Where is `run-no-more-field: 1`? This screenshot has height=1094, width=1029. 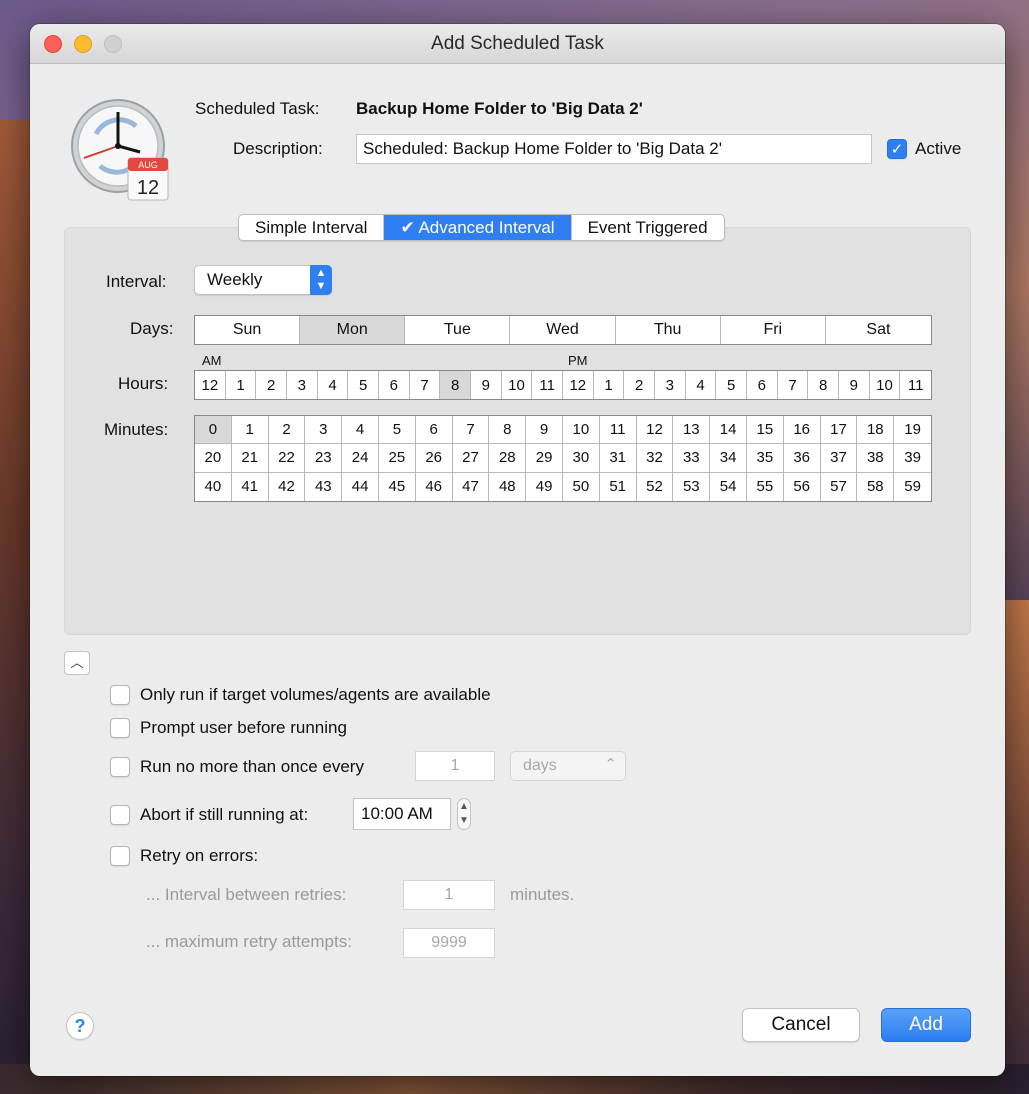
run-no-more-field: 1 is located at coordinates (455, 766).